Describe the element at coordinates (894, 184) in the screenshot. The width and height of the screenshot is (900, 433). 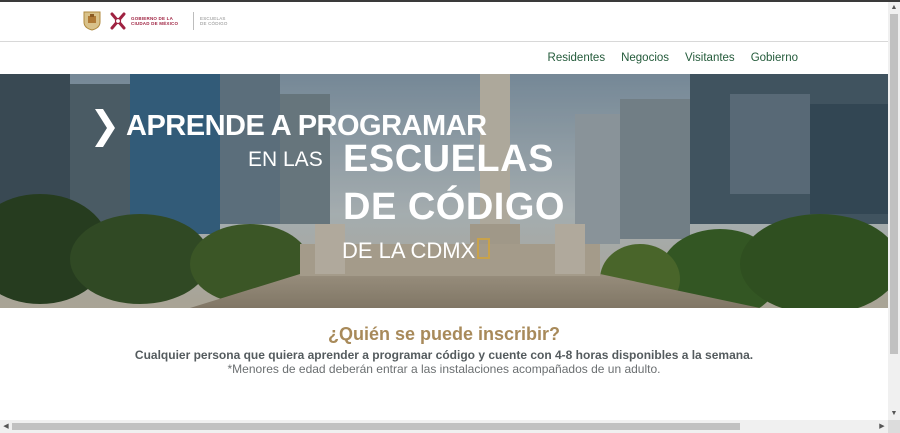
I see `vertical-scroll-thumb` at that location.